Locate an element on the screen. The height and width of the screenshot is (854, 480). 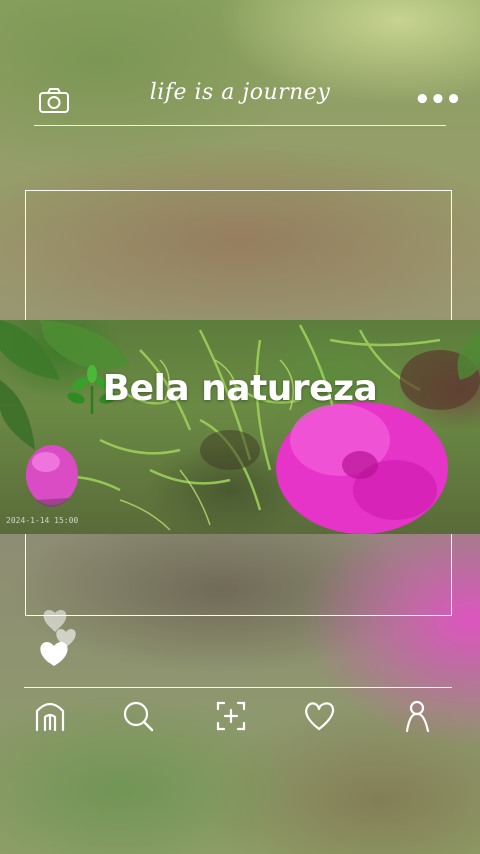
bottom-nav-divider is located at coordinates (238, 687).